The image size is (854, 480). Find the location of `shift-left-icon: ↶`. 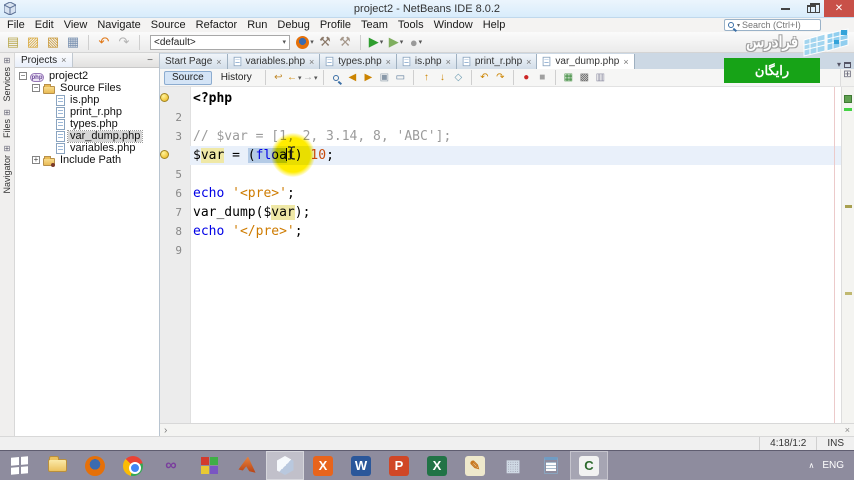

shift-left-icon: ↶ is located at coordinates (484, 77).